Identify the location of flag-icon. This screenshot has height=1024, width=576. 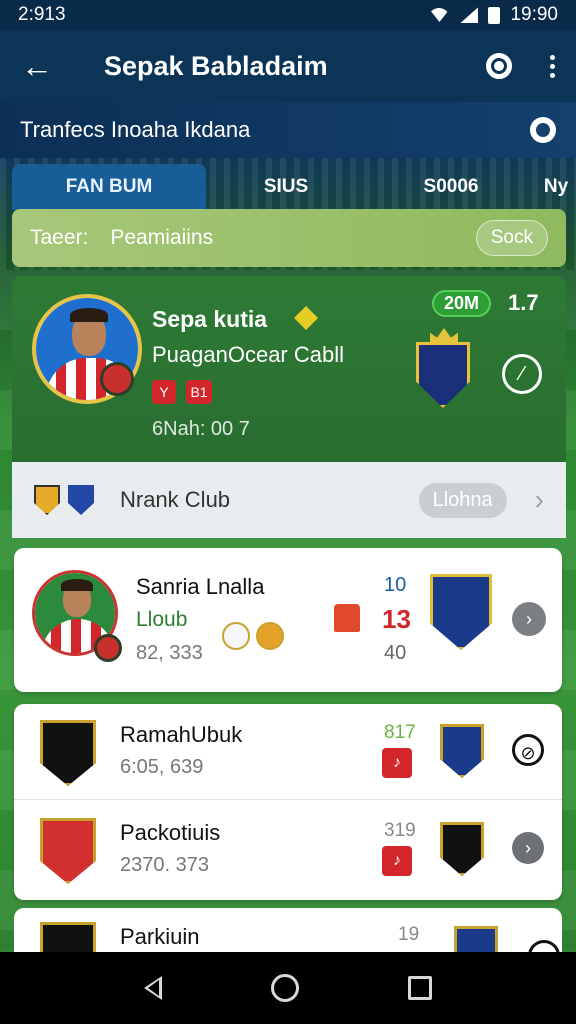
(347, 618).